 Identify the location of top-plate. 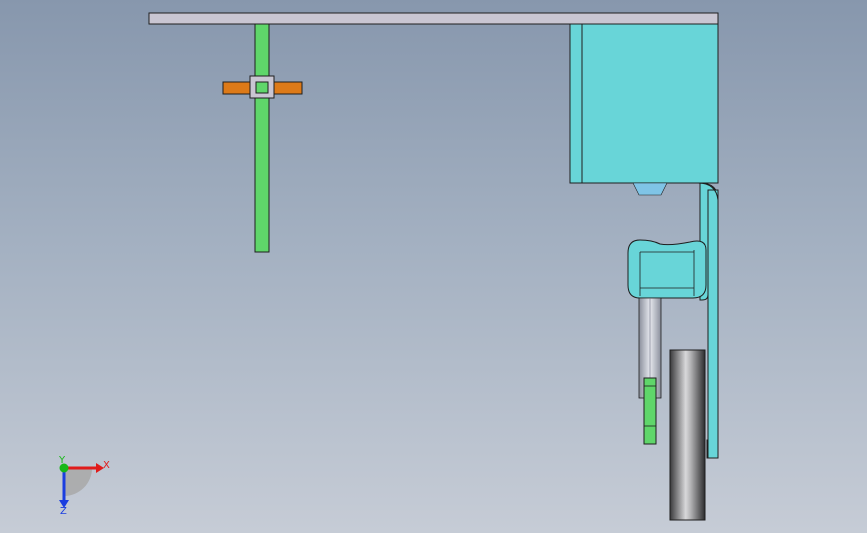
(433, 18).